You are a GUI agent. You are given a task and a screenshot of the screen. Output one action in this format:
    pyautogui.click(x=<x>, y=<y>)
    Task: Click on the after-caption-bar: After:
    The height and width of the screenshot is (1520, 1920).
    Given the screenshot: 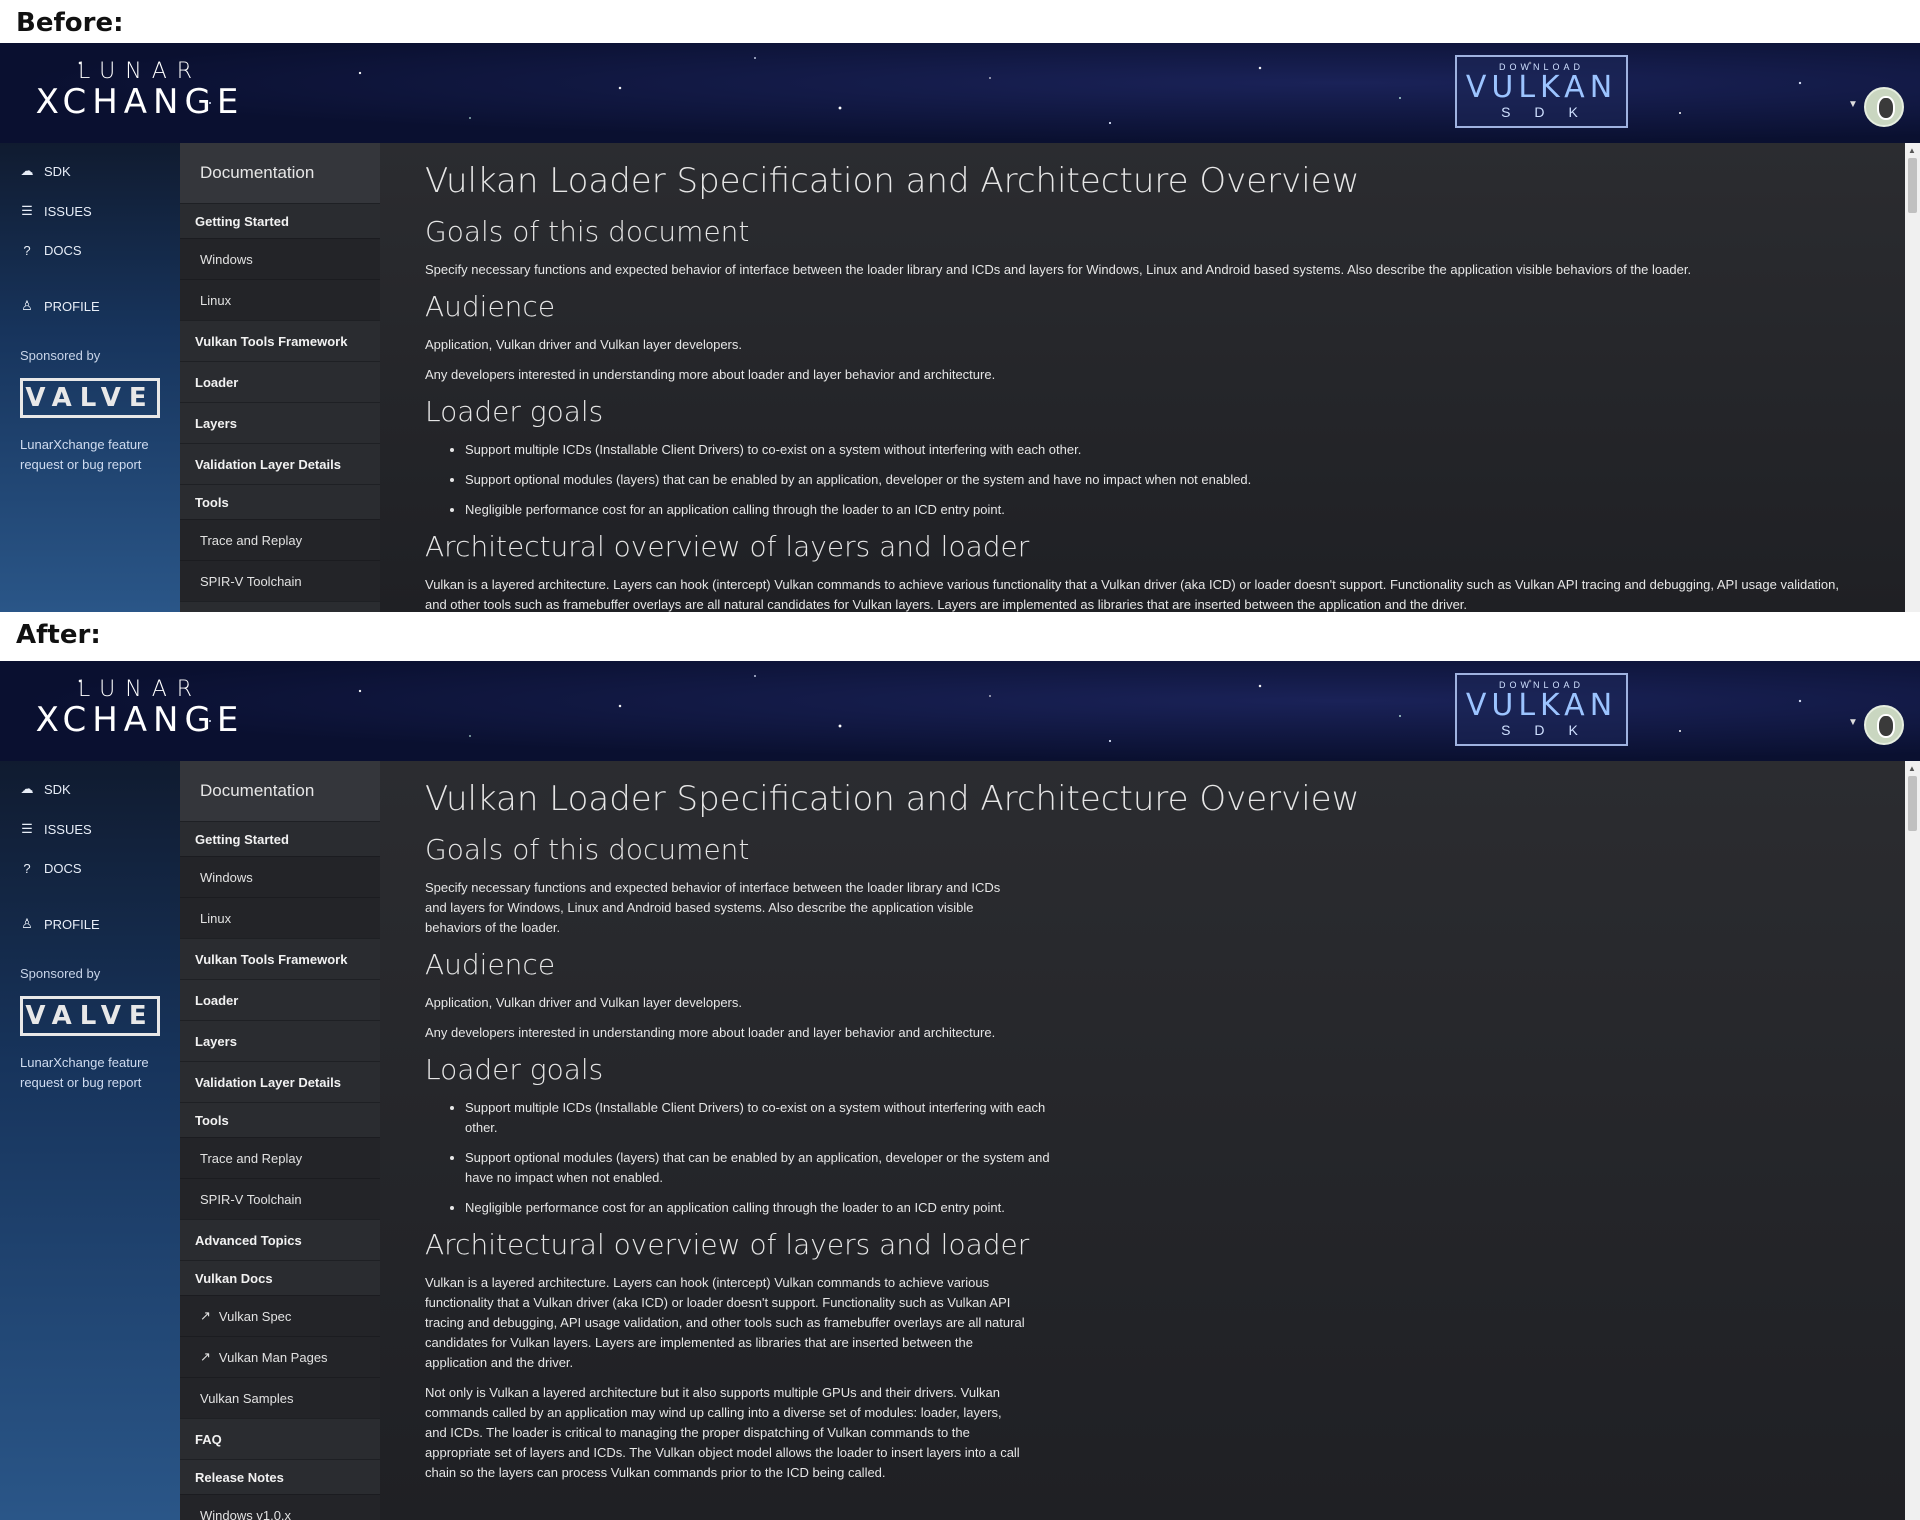 What is the action you would take?
    pyautogui.click(x=960, y=633)
    